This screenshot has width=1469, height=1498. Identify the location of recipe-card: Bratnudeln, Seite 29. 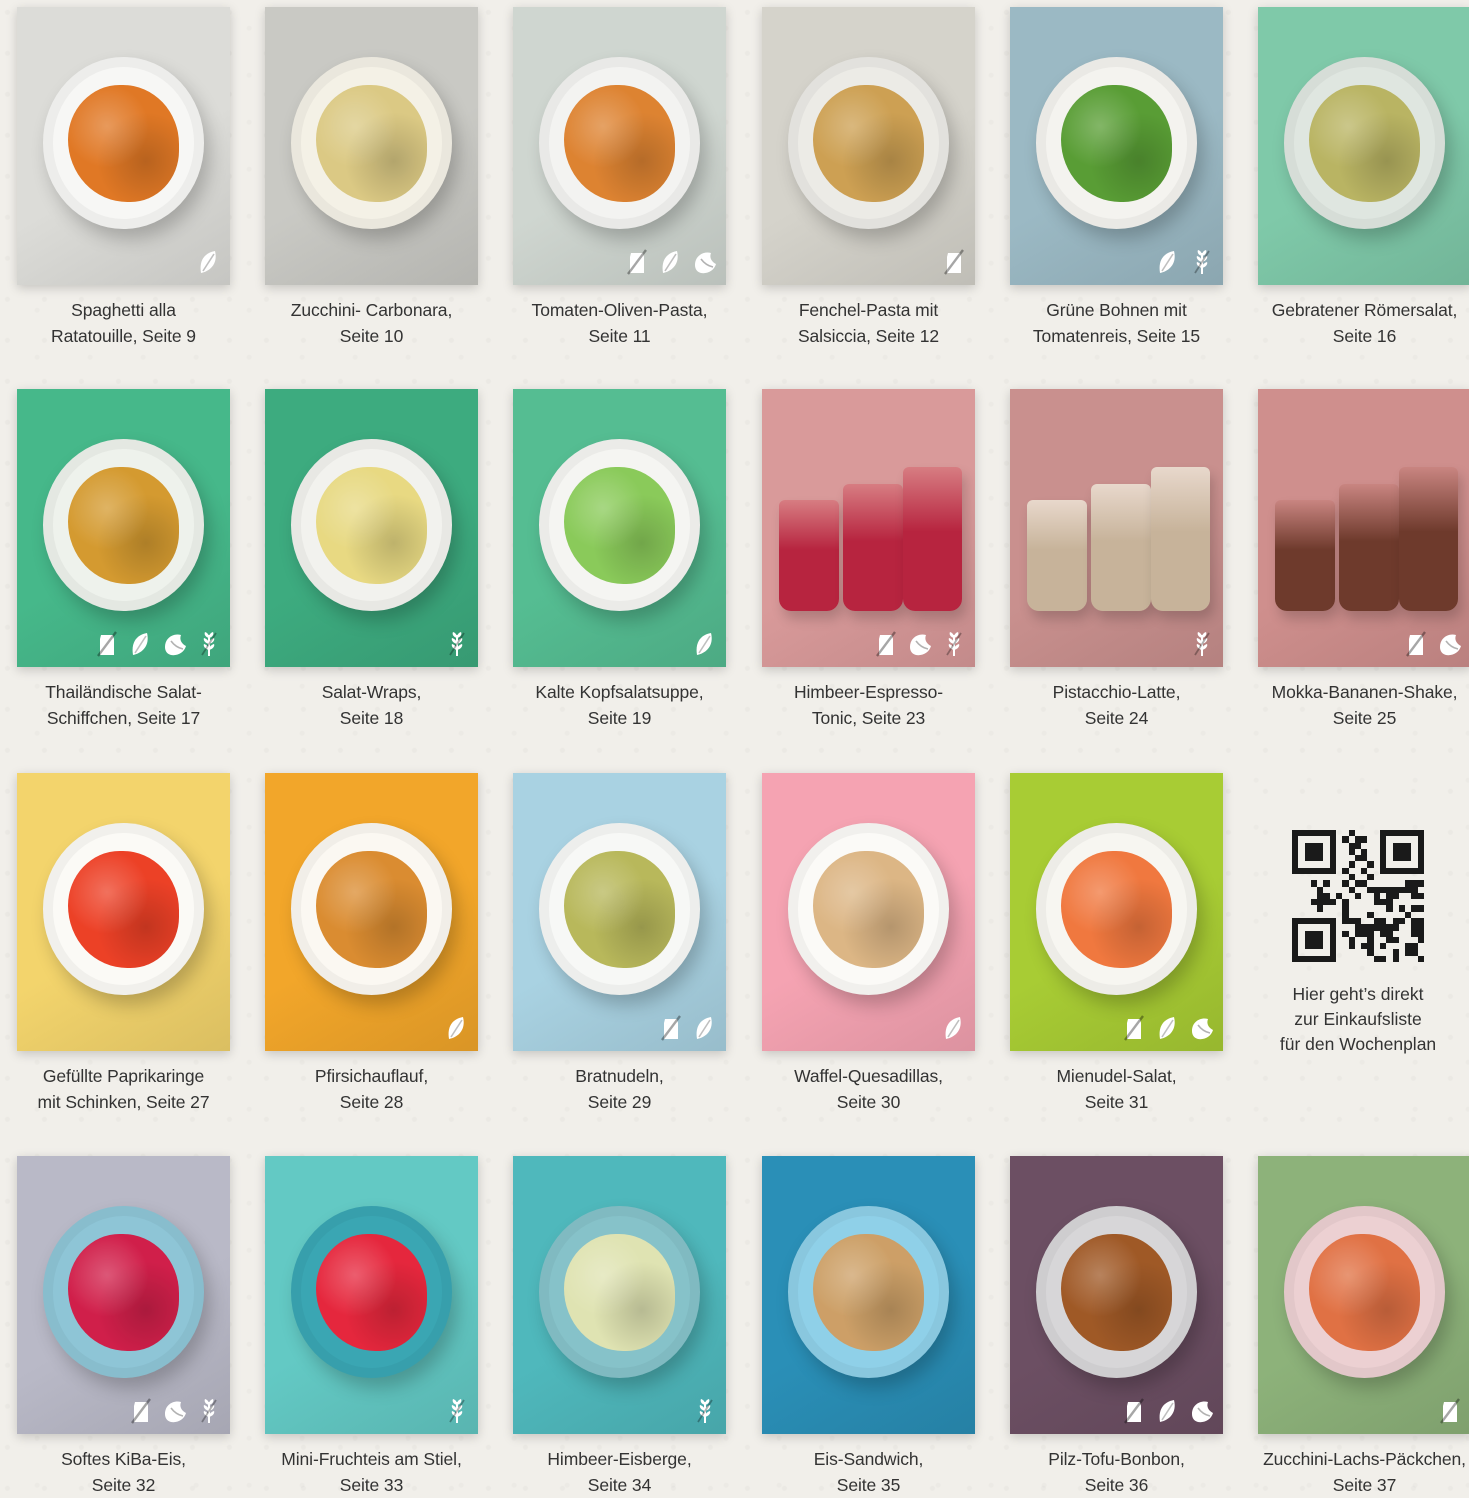
(619, 944).